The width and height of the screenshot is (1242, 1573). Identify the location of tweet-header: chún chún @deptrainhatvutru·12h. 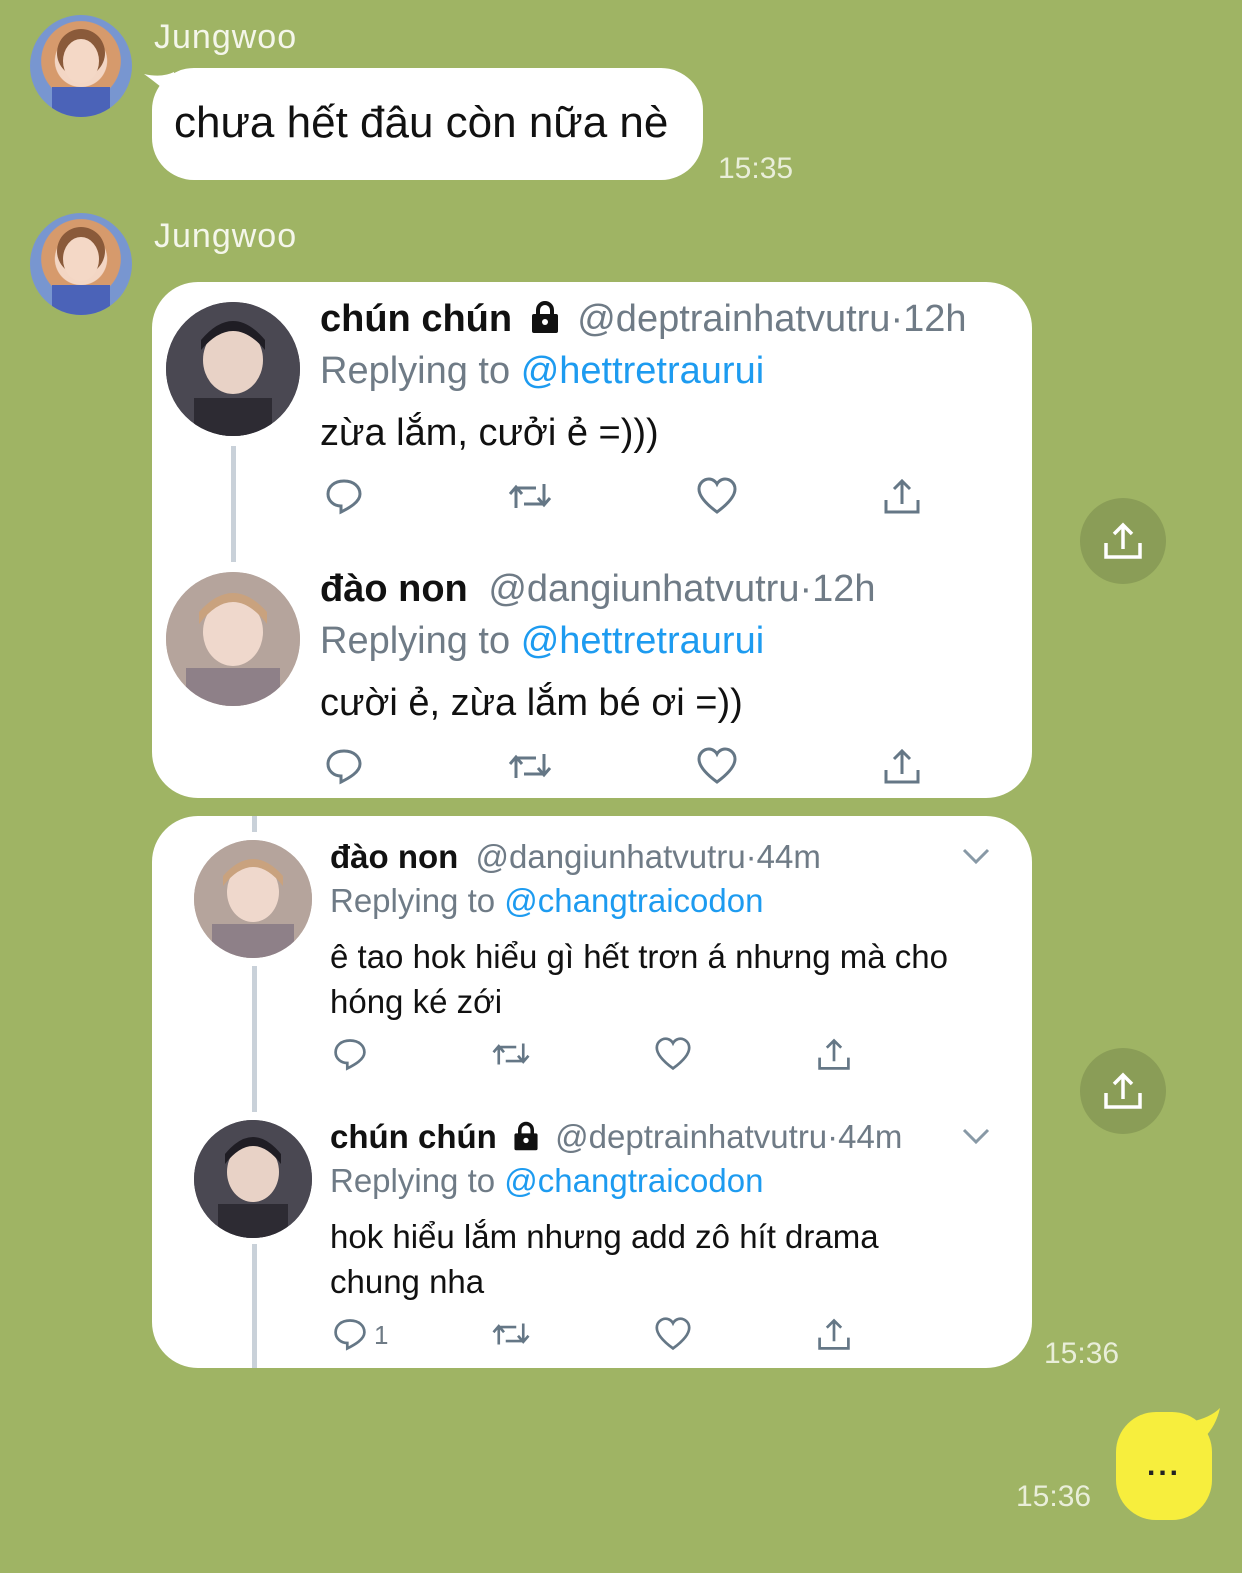
(643, 319).